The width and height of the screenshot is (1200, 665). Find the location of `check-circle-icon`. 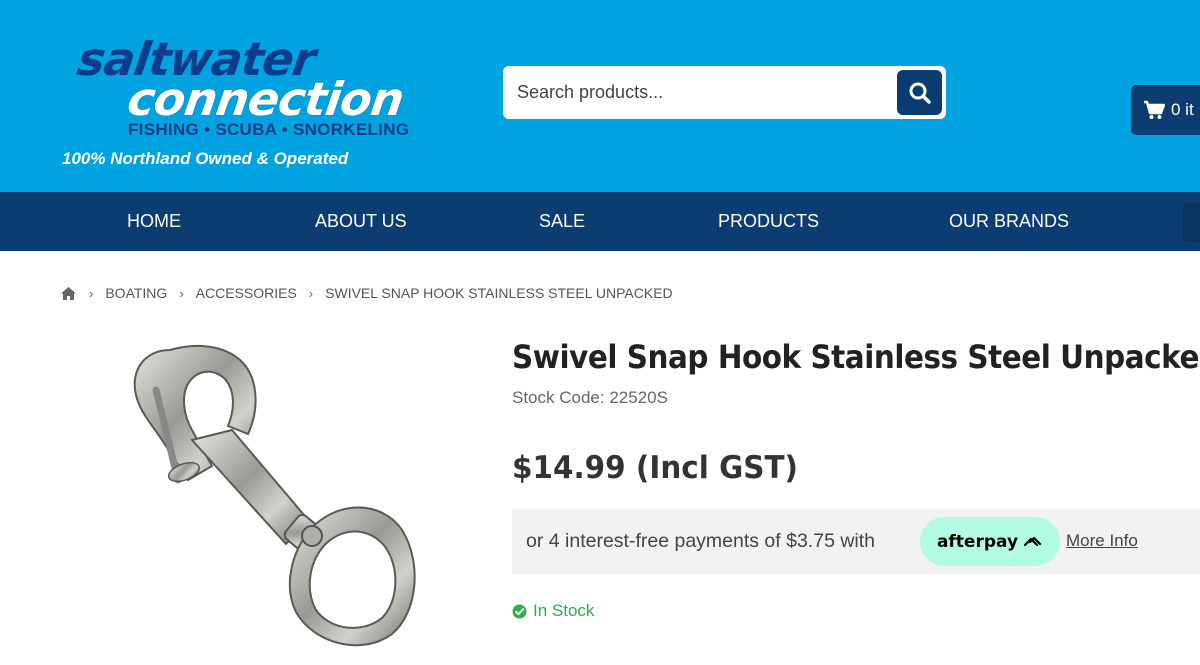

check-circle-icon is located at coordinates (519, 611).